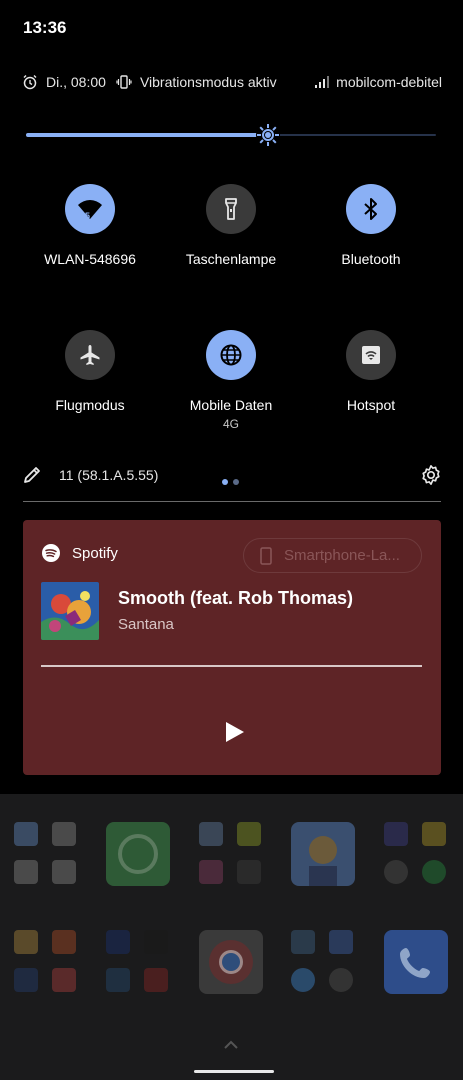 Image resolution: width=463 pixels, height=1080 pixels. I want to click on tile-wifi: 5 WLAN-548696, so click(90, 225).